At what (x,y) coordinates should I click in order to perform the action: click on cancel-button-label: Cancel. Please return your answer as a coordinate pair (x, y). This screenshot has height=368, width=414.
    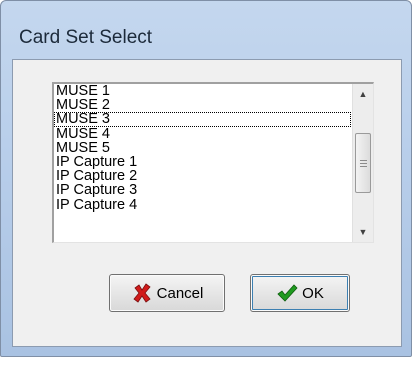
    Looking at the image, I should click on (180, 293).